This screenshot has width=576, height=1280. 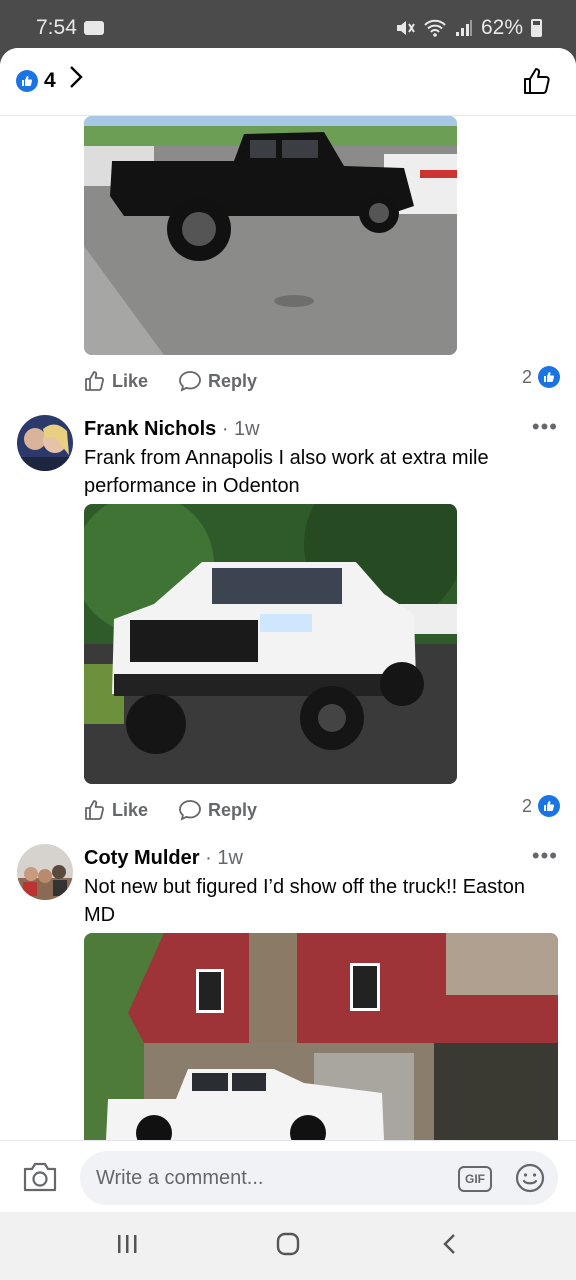 I want to click on author-name: Coty Mulder, so click(x=142, y=858).